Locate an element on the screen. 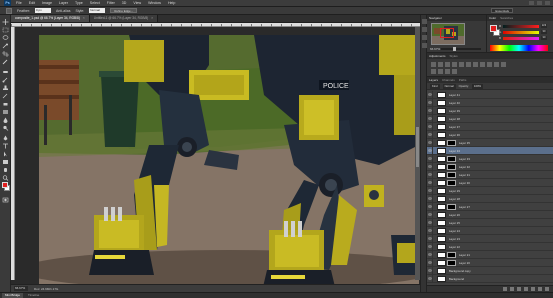 Image resolution: width=553 pixels, height=298 pixels. layer-row: Layer 29 is located at coordinates (490, 190).